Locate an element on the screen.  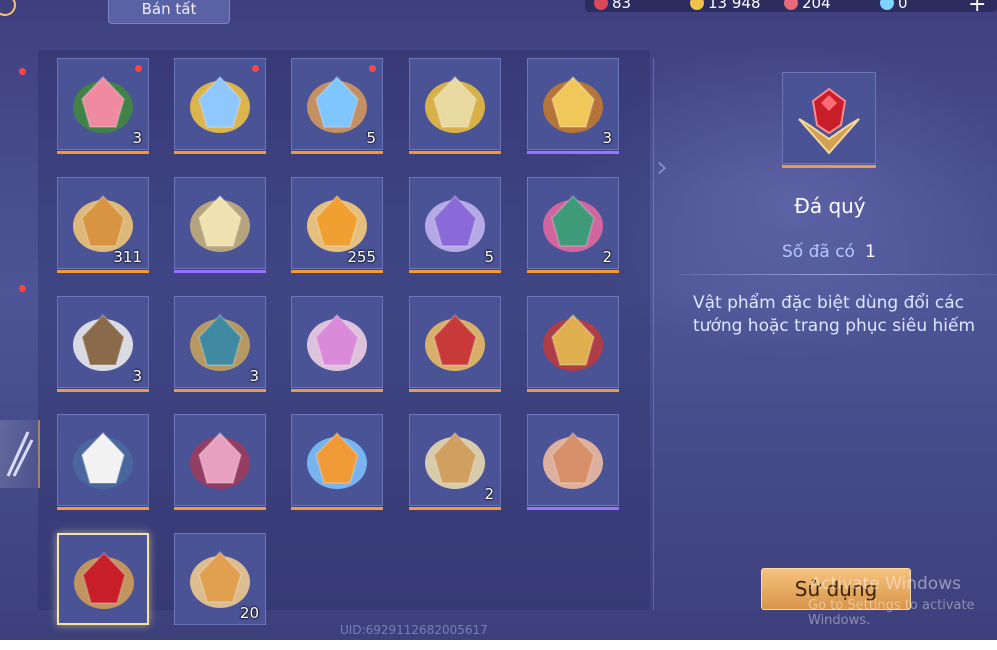
inventory-slot-magic-planet is located at coordinates (455, 344).